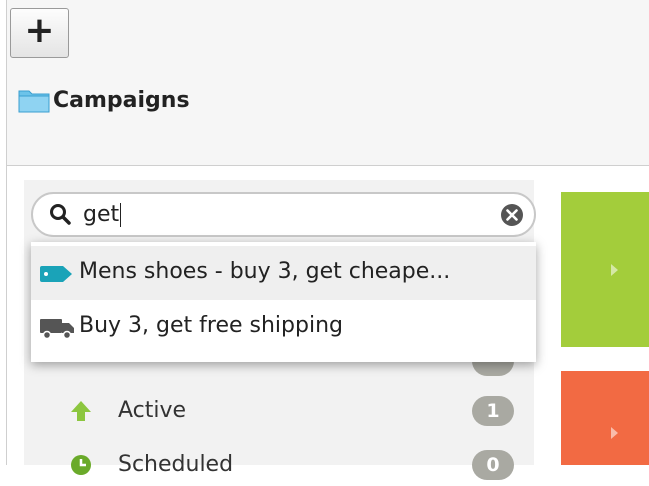 The image size is (649, 486). I want to click on status-row-scheduled: Scheduled 0, so click(279, 464).